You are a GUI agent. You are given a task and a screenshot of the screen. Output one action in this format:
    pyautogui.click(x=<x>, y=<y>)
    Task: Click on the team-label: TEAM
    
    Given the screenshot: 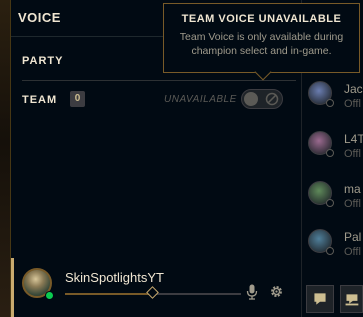 What is the action you would take?
    pyautogui.click(x=40, y=100)
    